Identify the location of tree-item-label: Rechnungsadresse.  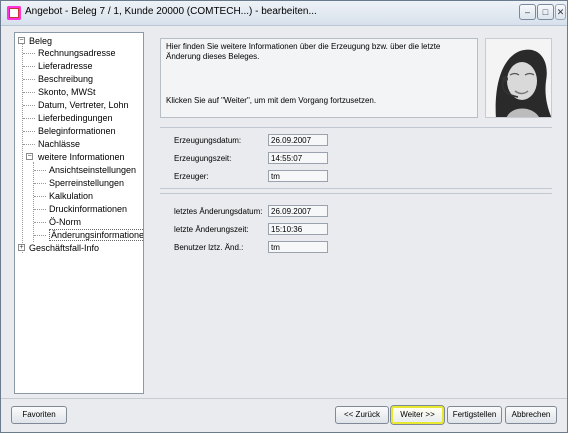
(77, 53).